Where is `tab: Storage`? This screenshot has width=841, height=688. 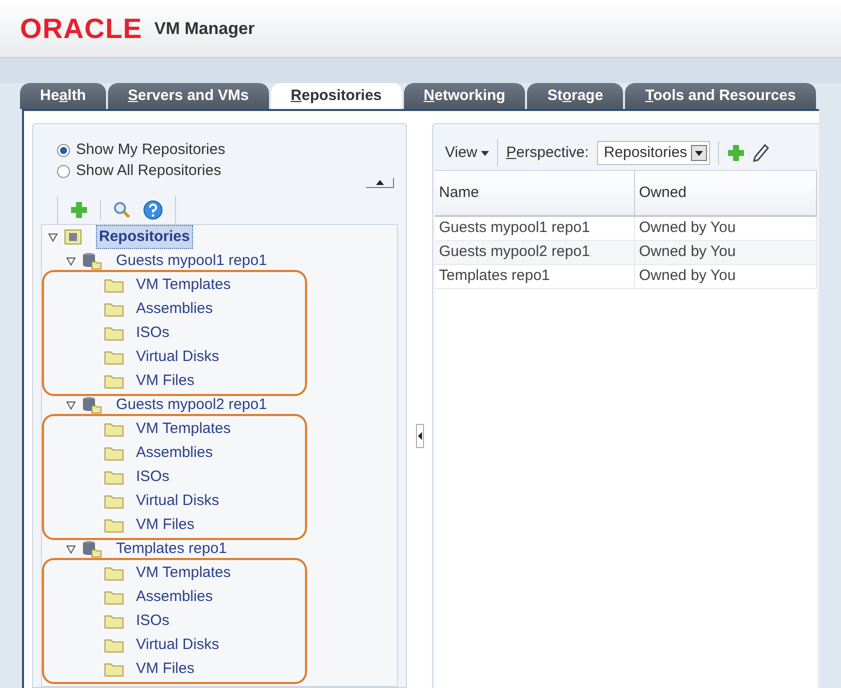
tab: Storage is located at coordinates (575, 96).